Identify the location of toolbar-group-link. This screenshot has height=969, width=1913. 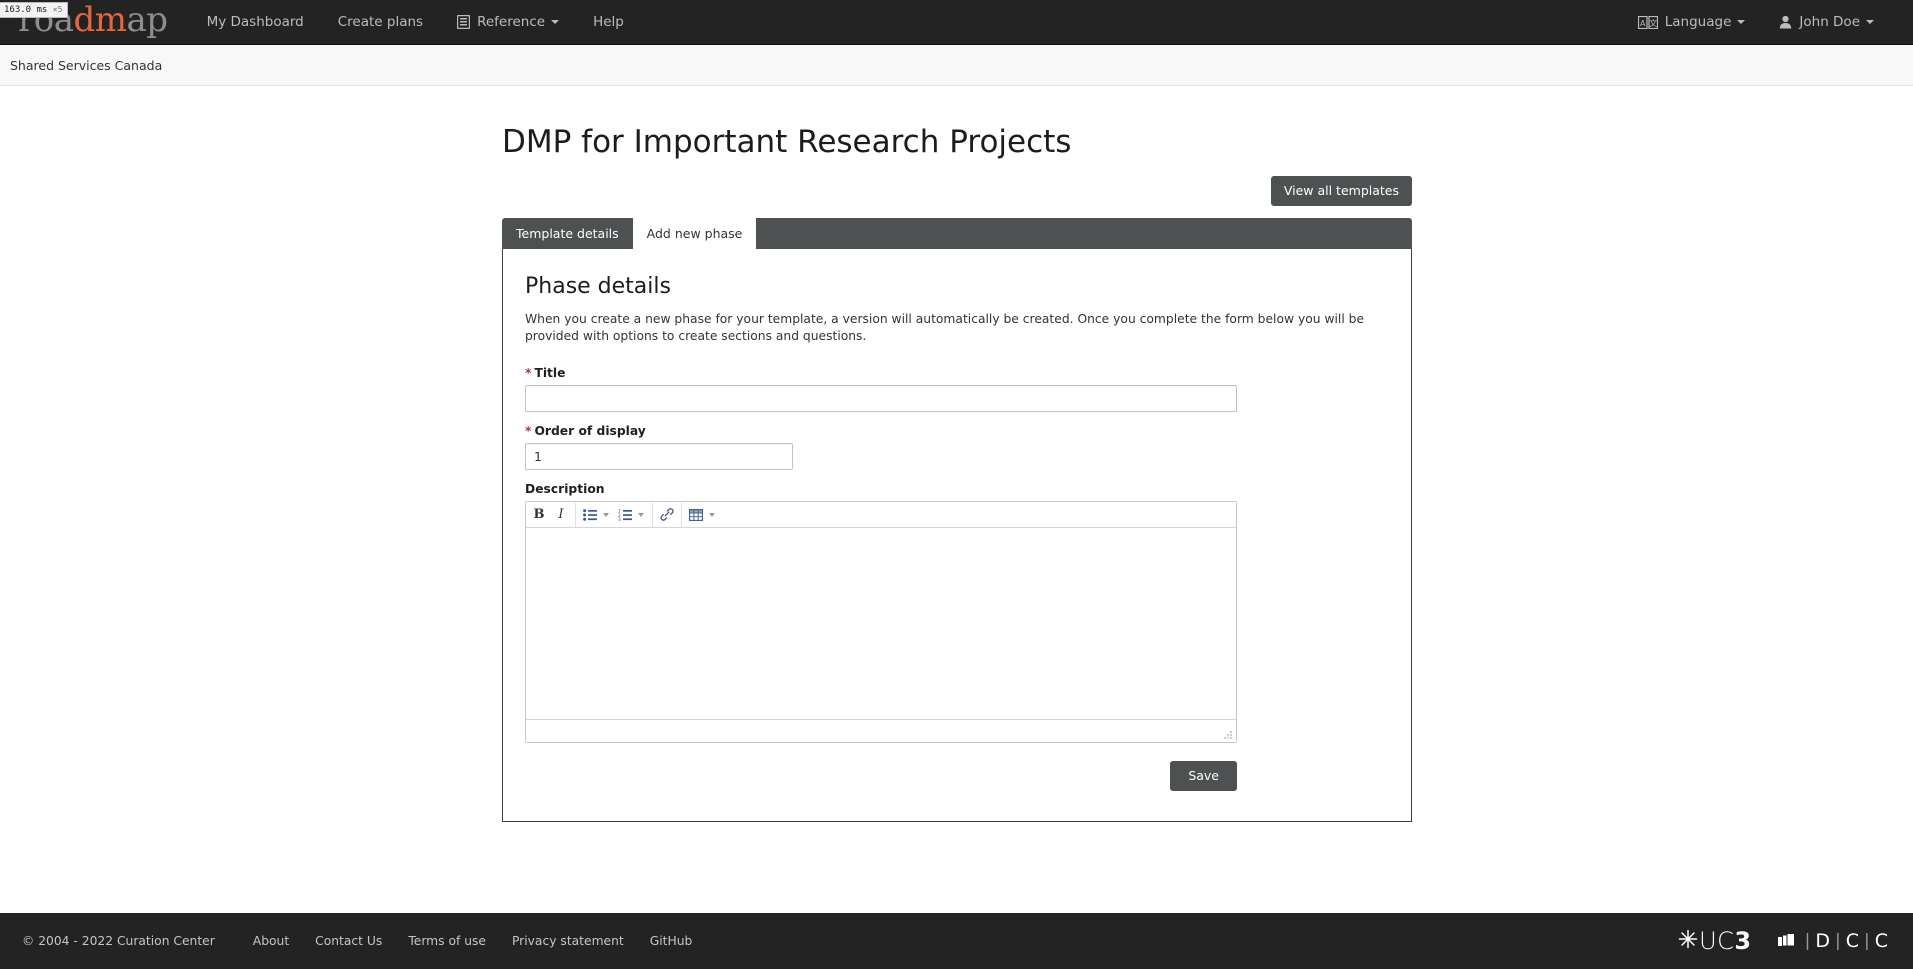
(667, 514).